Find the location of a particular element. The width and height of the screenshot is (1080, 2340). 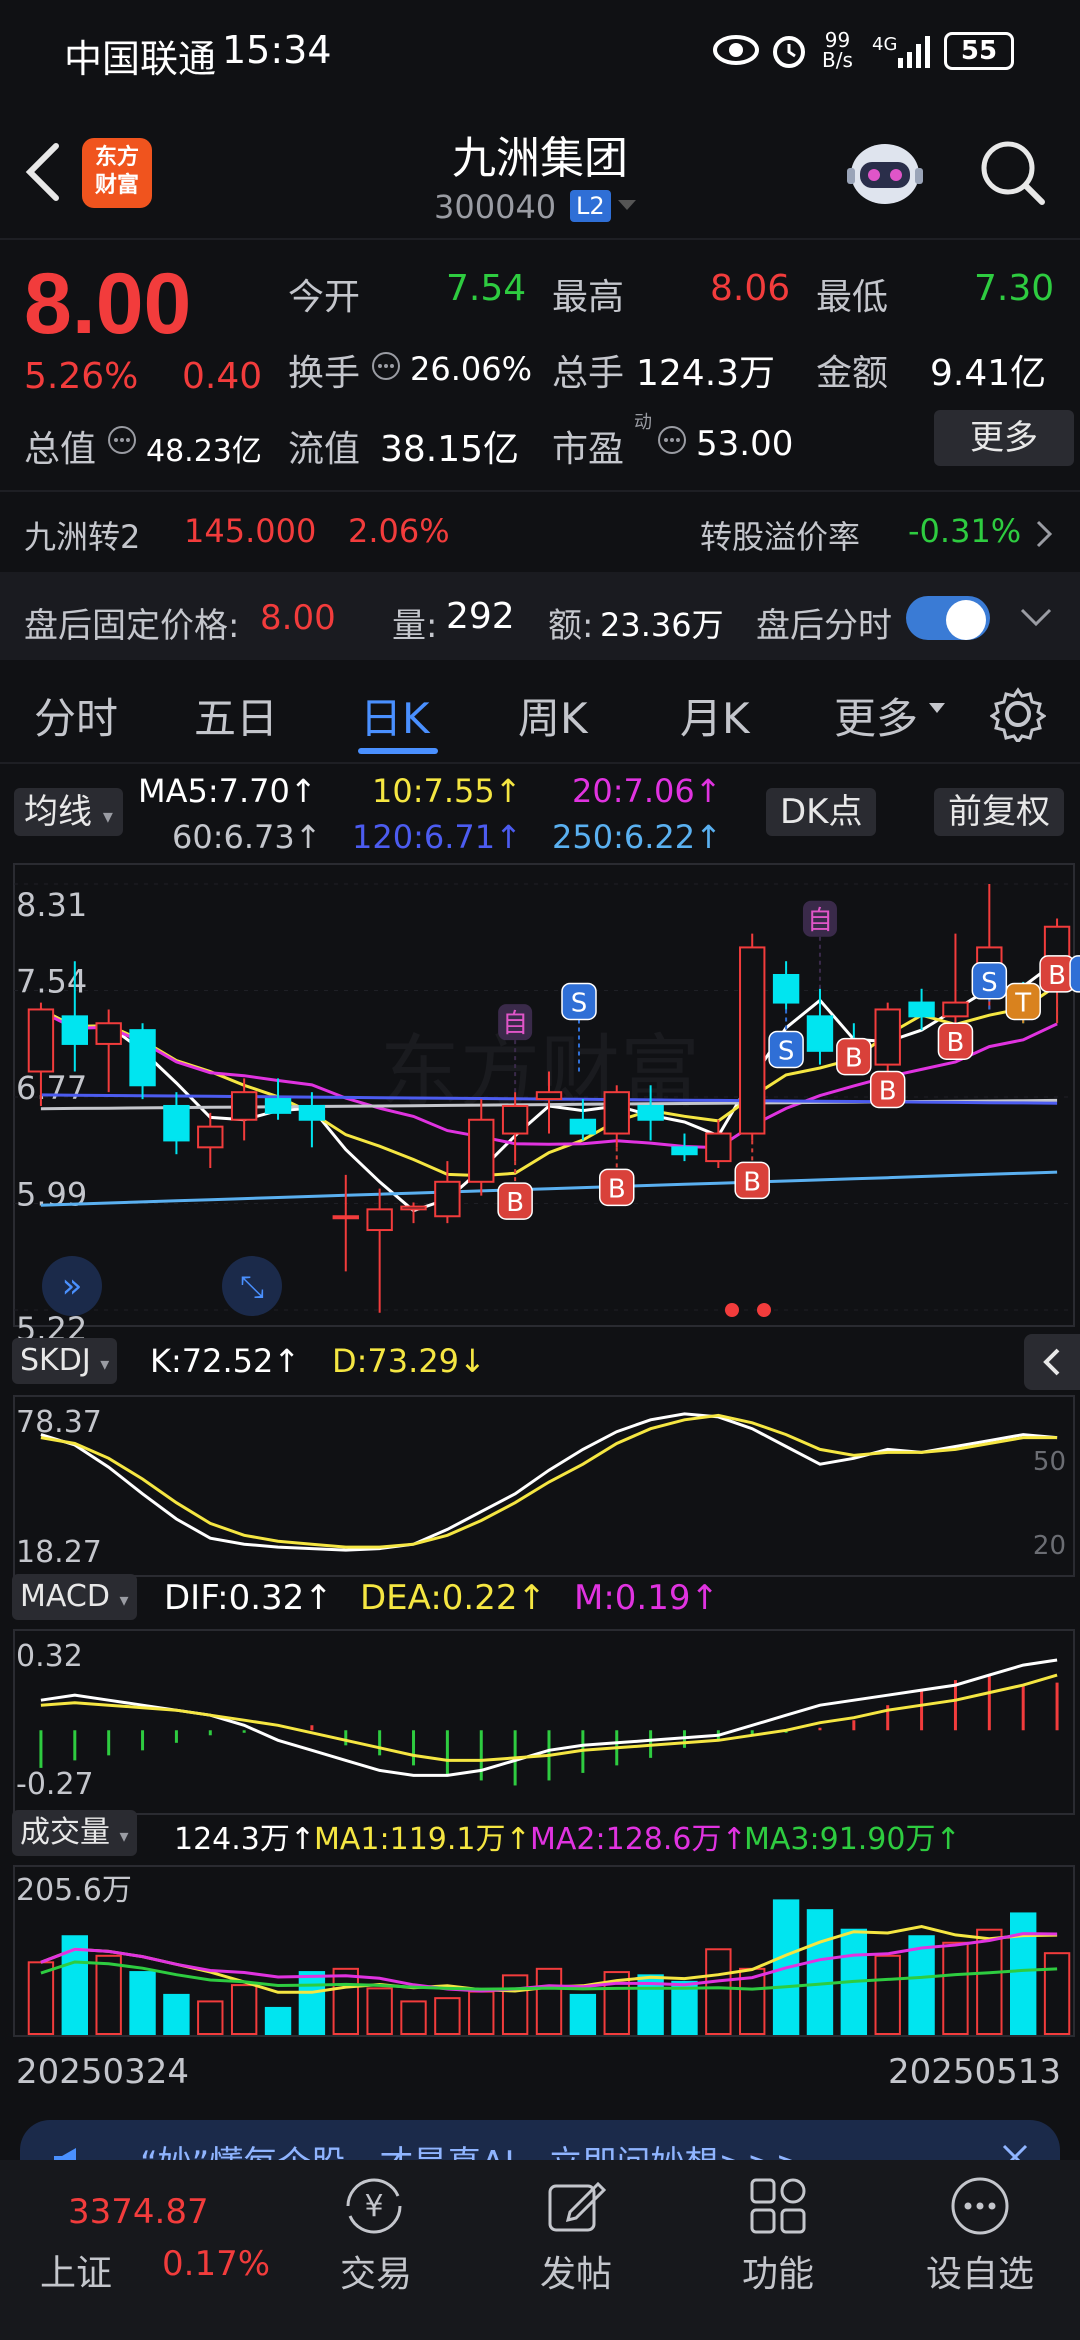

high-label: 最高 is located at coordinates (588, 297).